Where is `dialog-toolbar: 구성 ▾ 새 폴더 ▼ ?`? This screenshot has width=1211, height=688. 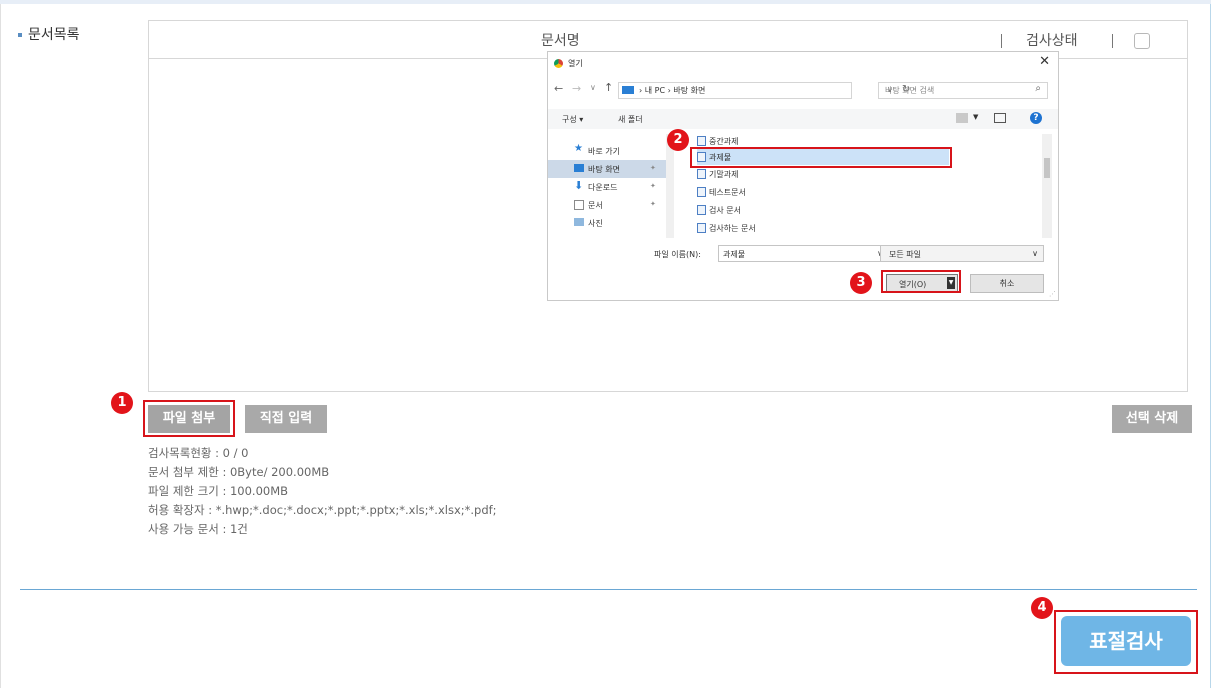
dialog-toolbar: 구성 ▾ 새 폴더 ▼ ? is located at coordinates (803, 119).